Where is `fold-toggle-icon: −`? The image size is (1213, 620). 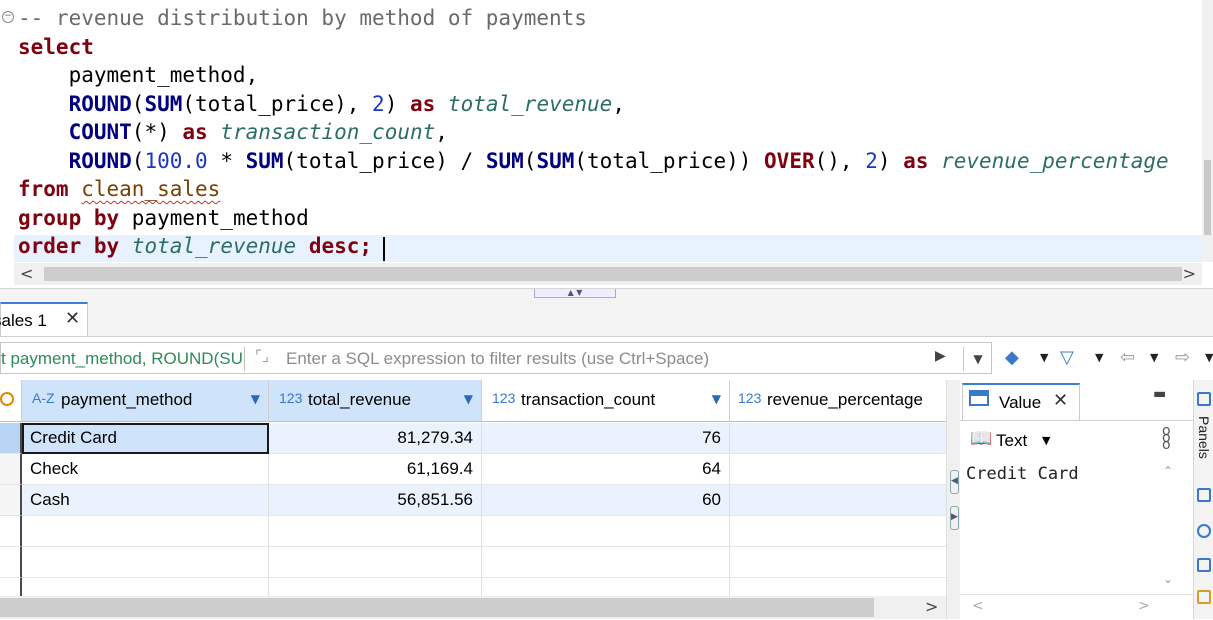 fold-toggle-icon: − is located at coordinates (8, 17).